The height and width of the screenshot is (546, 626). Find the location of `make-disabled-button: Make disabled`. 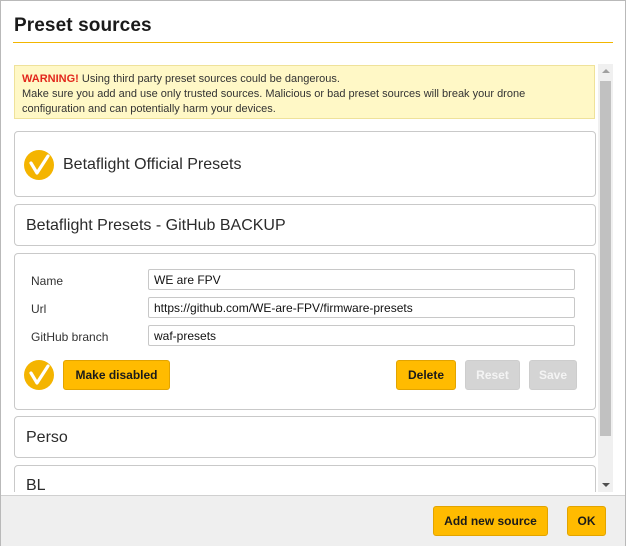

make-disabled-button: Make disabled is located at coordinates (116, 375).